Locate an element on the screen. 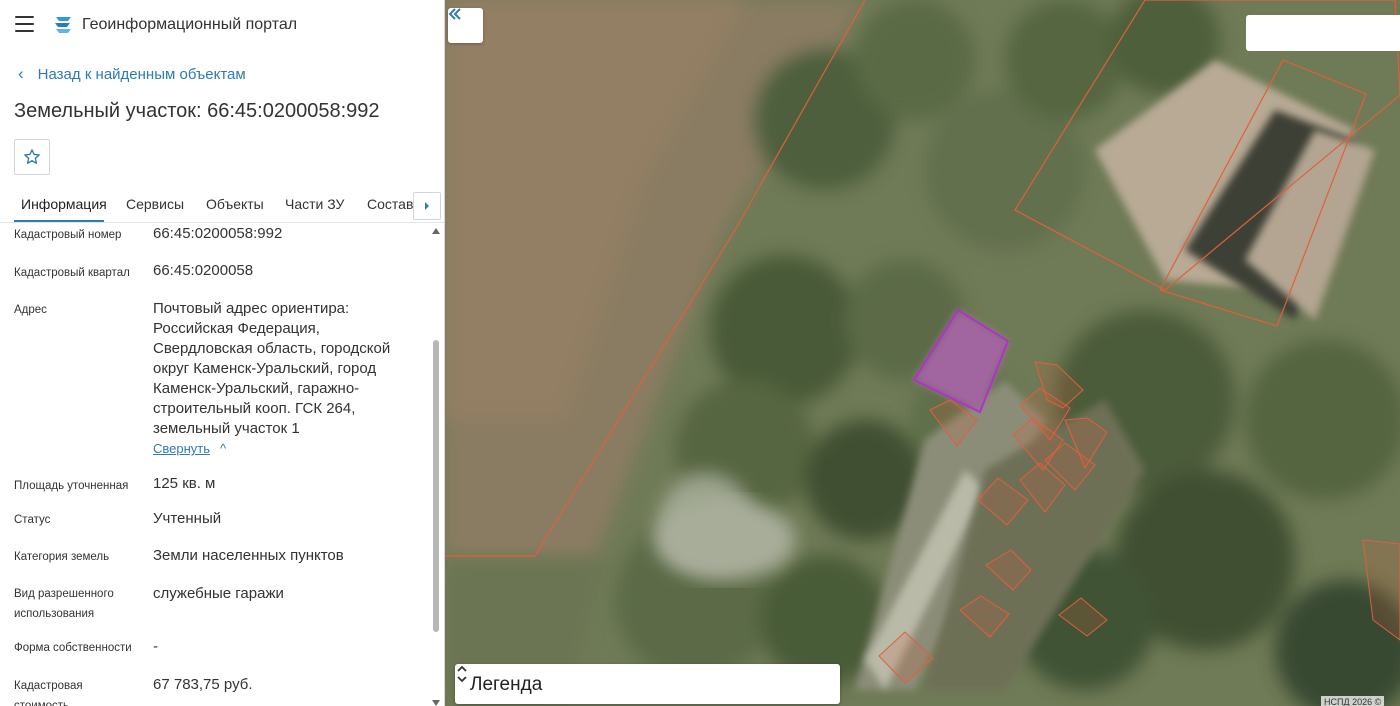 The width and height of the screenshot is (1400, 706). address-line: Почтовый адрес ориентира: is located at coordinates (251, 308).